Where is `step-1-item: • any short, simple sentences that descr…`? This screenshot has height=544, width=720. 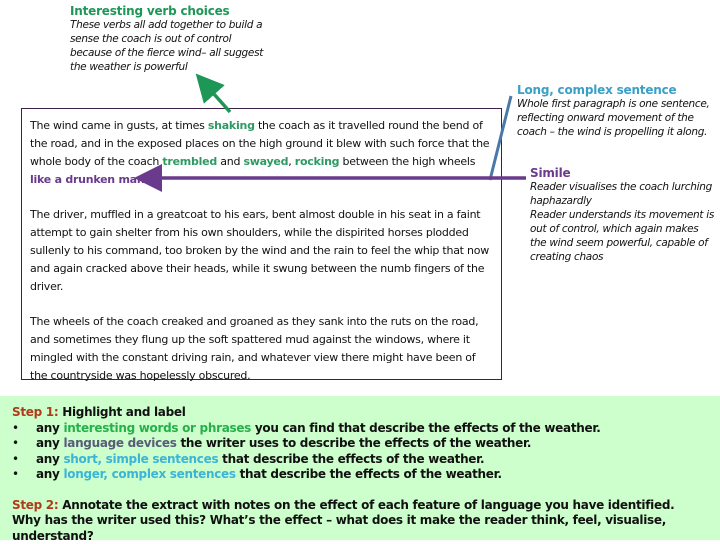 step-1-item: • any short, simple sentences that descr… is located at coordinates (362, 460).